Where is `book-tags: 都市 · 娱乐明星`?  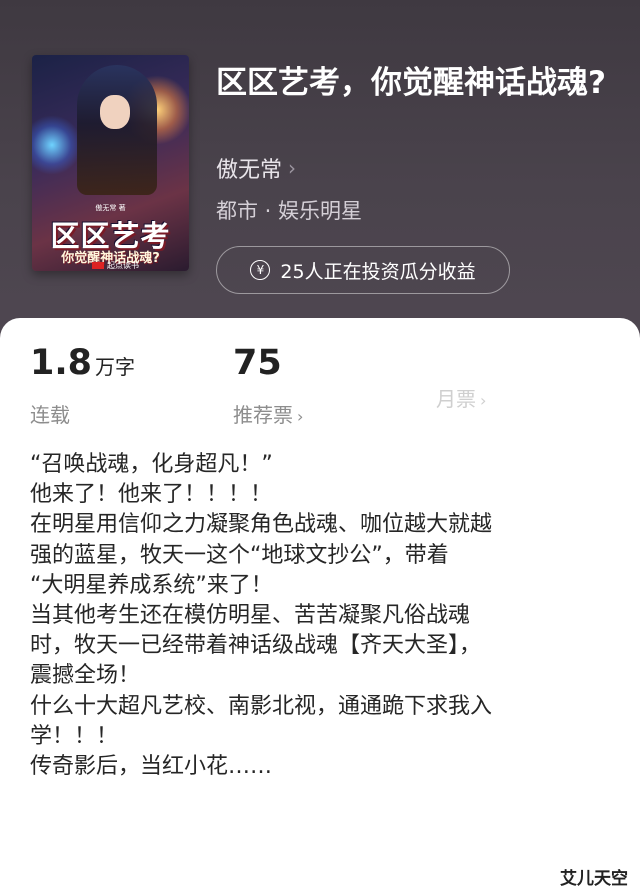
book-tags: 都市 · 娱乐明星 is located at coordinates (289, 210).